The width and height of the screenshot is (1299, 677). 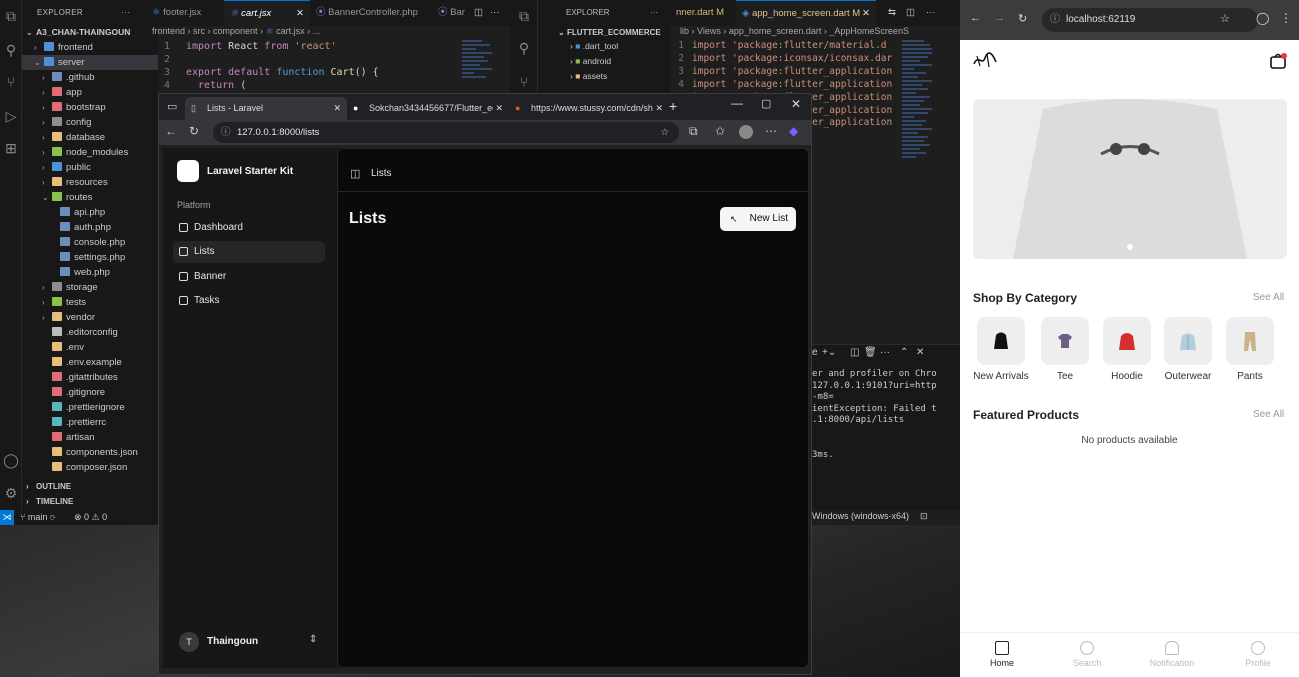 I want to click on tab-app-home-screen: ◈ app_home_screen.dart M ✕, so click(x=806, y=13).